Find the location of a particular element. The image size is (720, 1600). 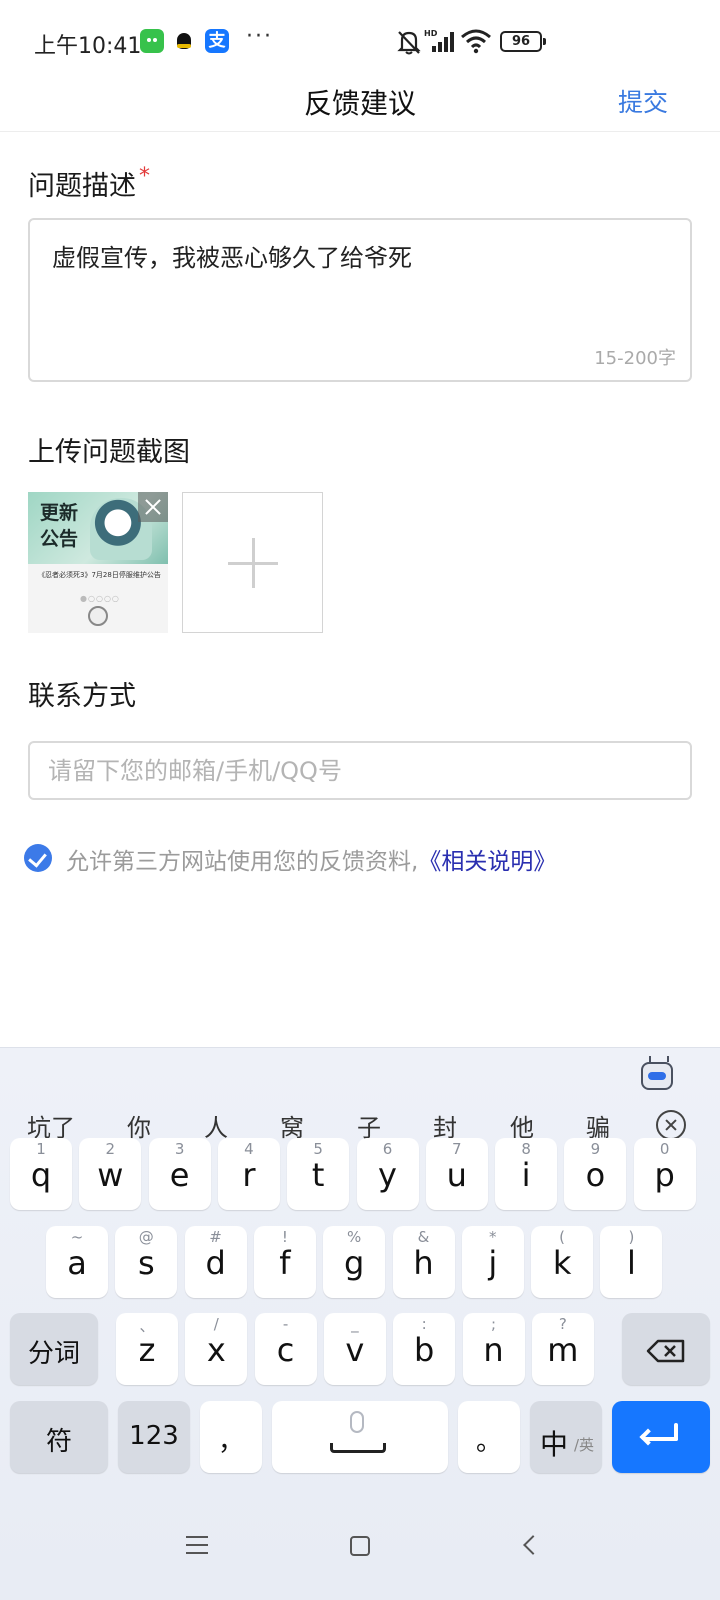

key-label: v is located at coordinates (355, 1350).